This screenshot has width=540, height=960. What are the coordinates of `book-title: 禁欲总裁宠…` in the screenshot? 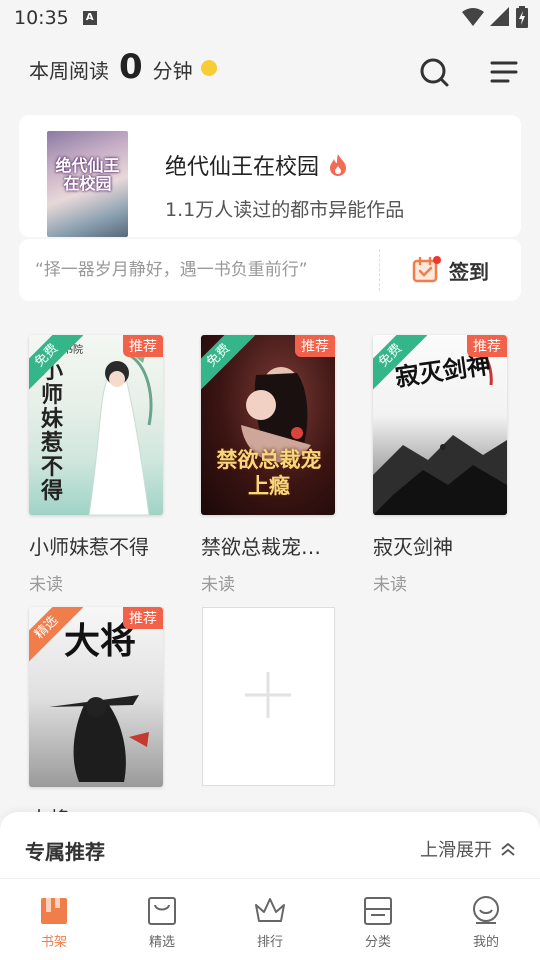 It's located at (261, 547).